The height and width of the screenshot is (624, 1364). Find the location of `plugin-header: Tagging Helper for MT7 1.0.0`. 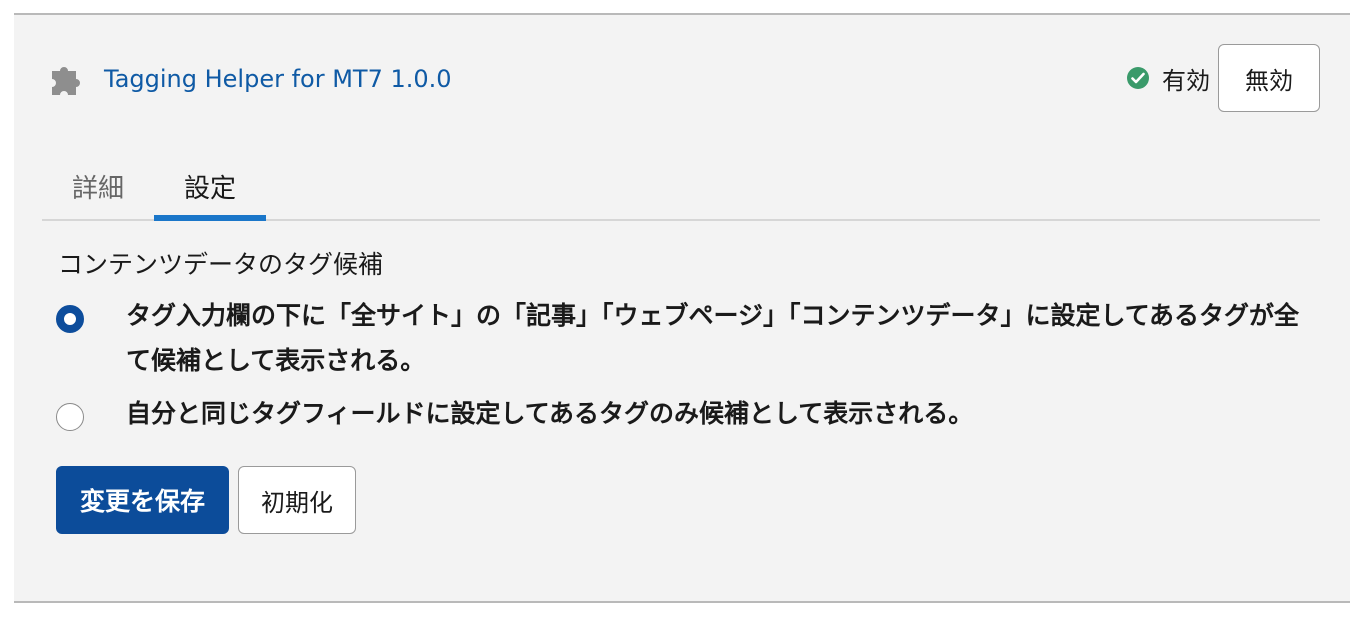

plugin-header: Tagging Helper for MT7 1.0.0 is located at coordinates (249, 79).